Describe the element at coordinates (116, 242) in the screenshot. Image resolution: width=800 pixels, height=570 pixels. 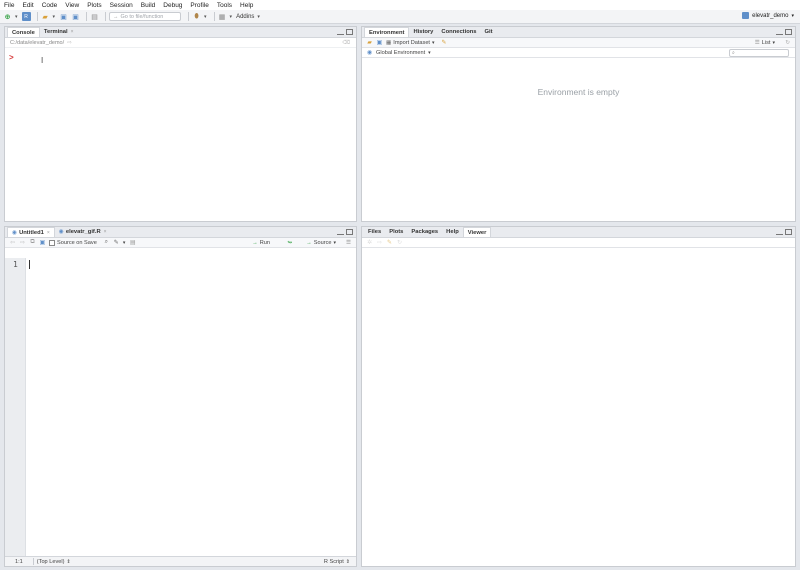
I see `code-tools-icon: ✎` at that location.